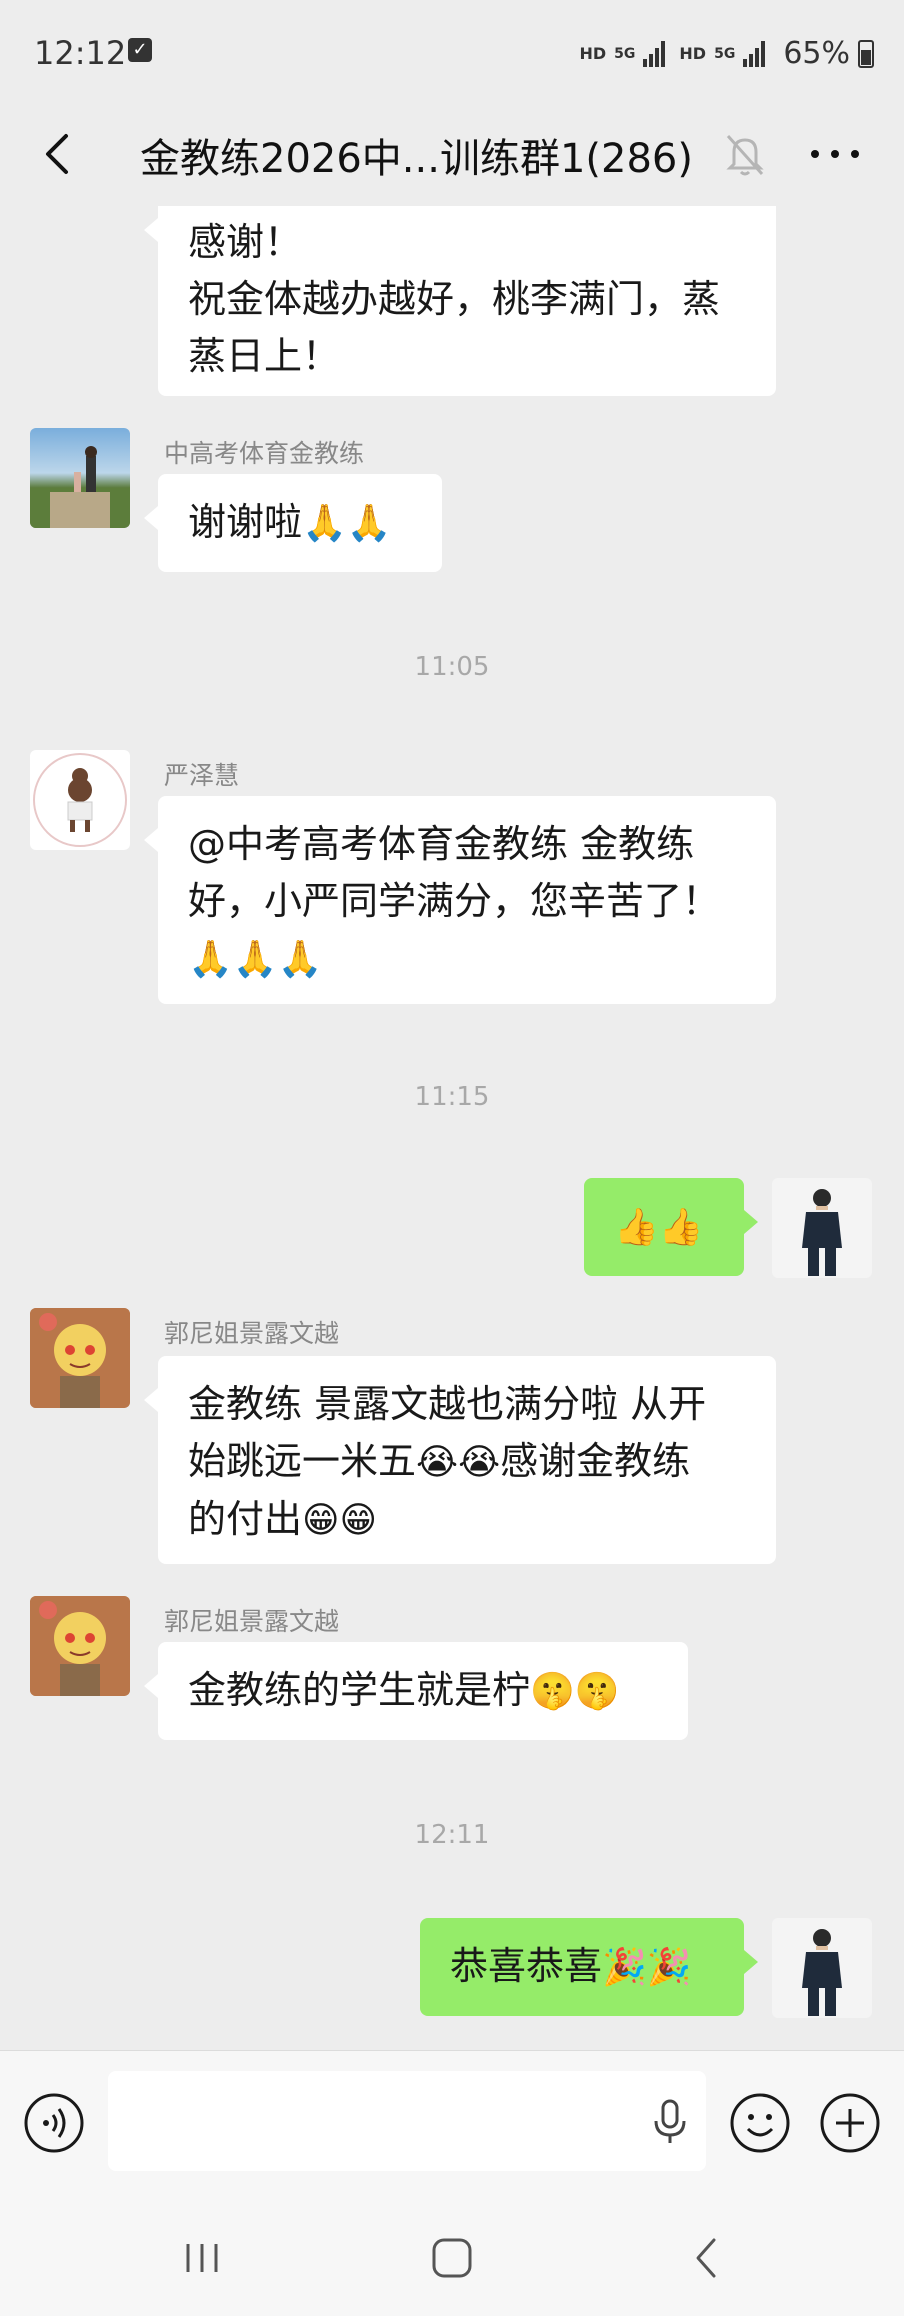 The height and width of the screenshot is (2316, 904). I want to click on chat-title: 金教练2026中...训练群1(286), so click(416, 159).